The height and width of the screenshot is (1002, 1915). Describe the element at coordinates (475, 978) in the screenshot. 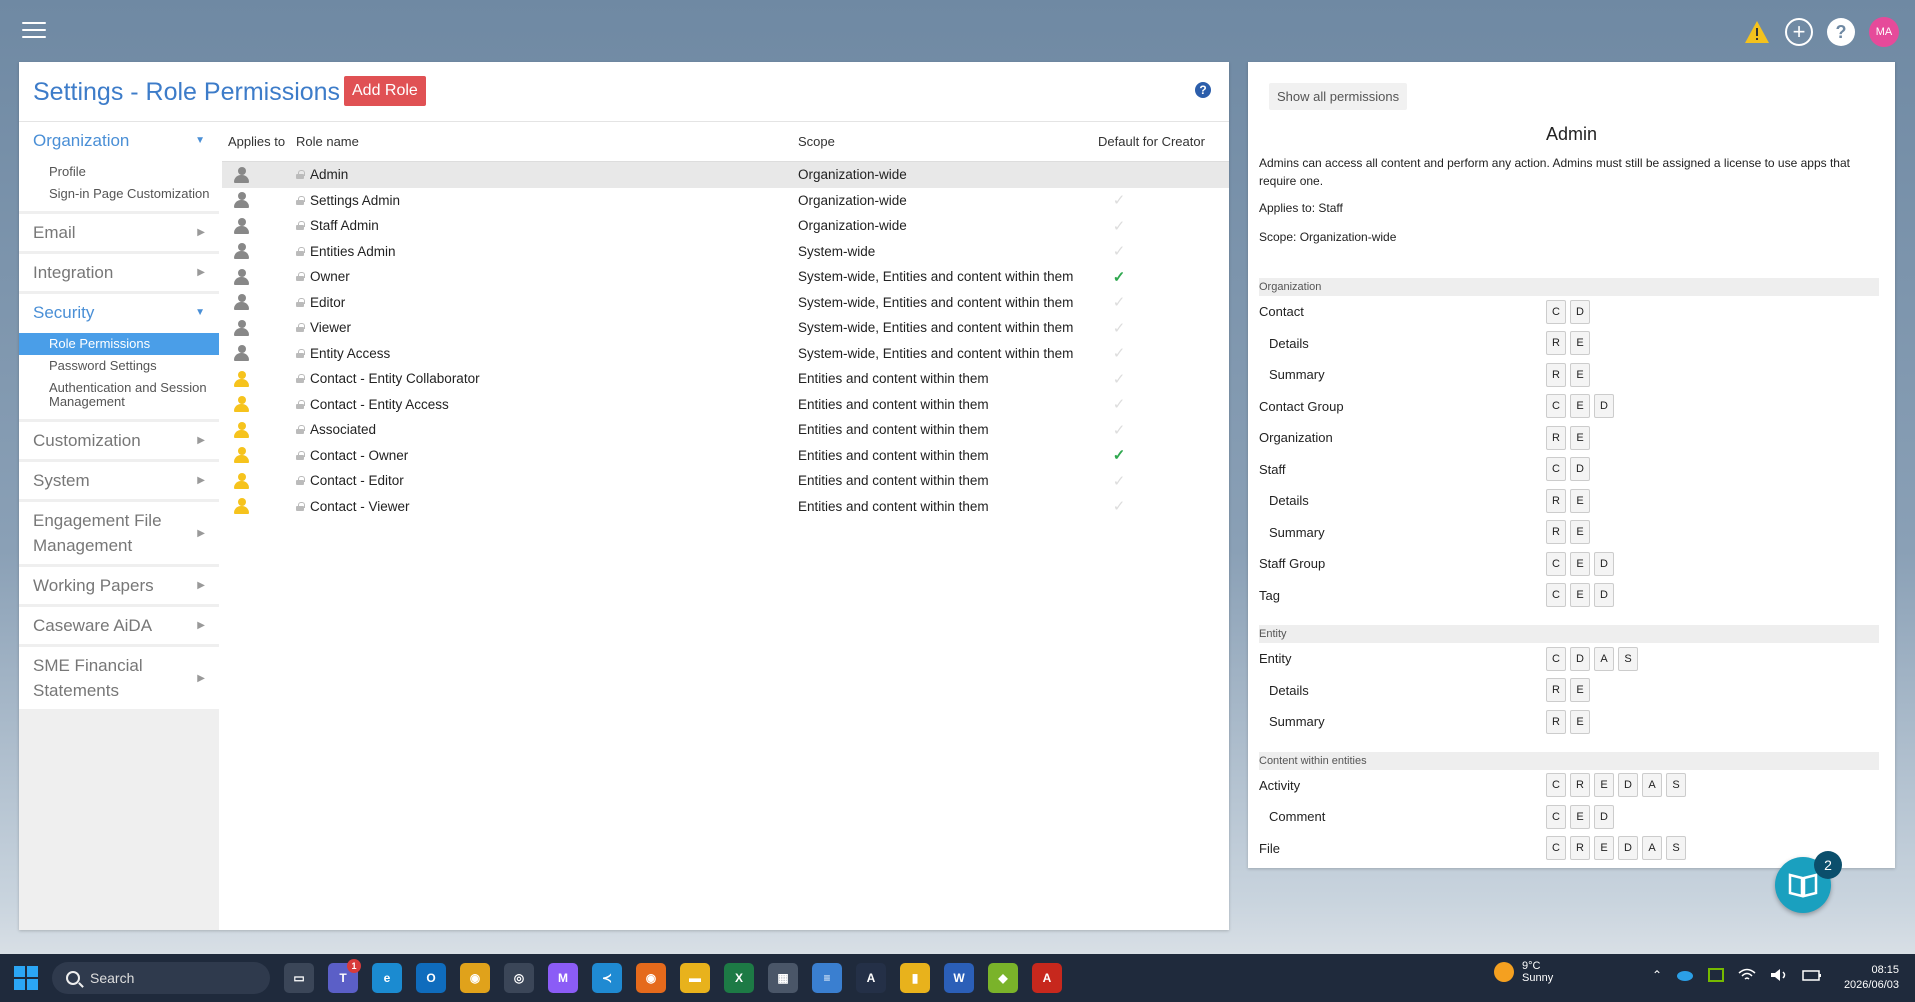

I see `chrome-icon: ◉` at that location.